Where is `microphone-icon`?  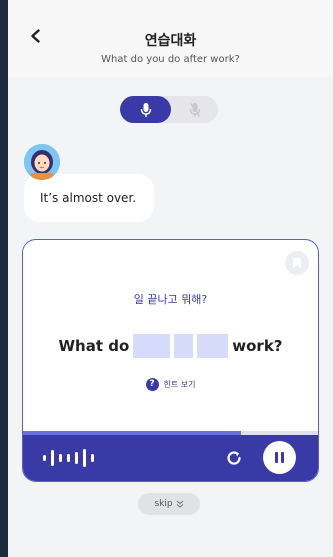 microphone-icon is located at coordinates (145, 109).